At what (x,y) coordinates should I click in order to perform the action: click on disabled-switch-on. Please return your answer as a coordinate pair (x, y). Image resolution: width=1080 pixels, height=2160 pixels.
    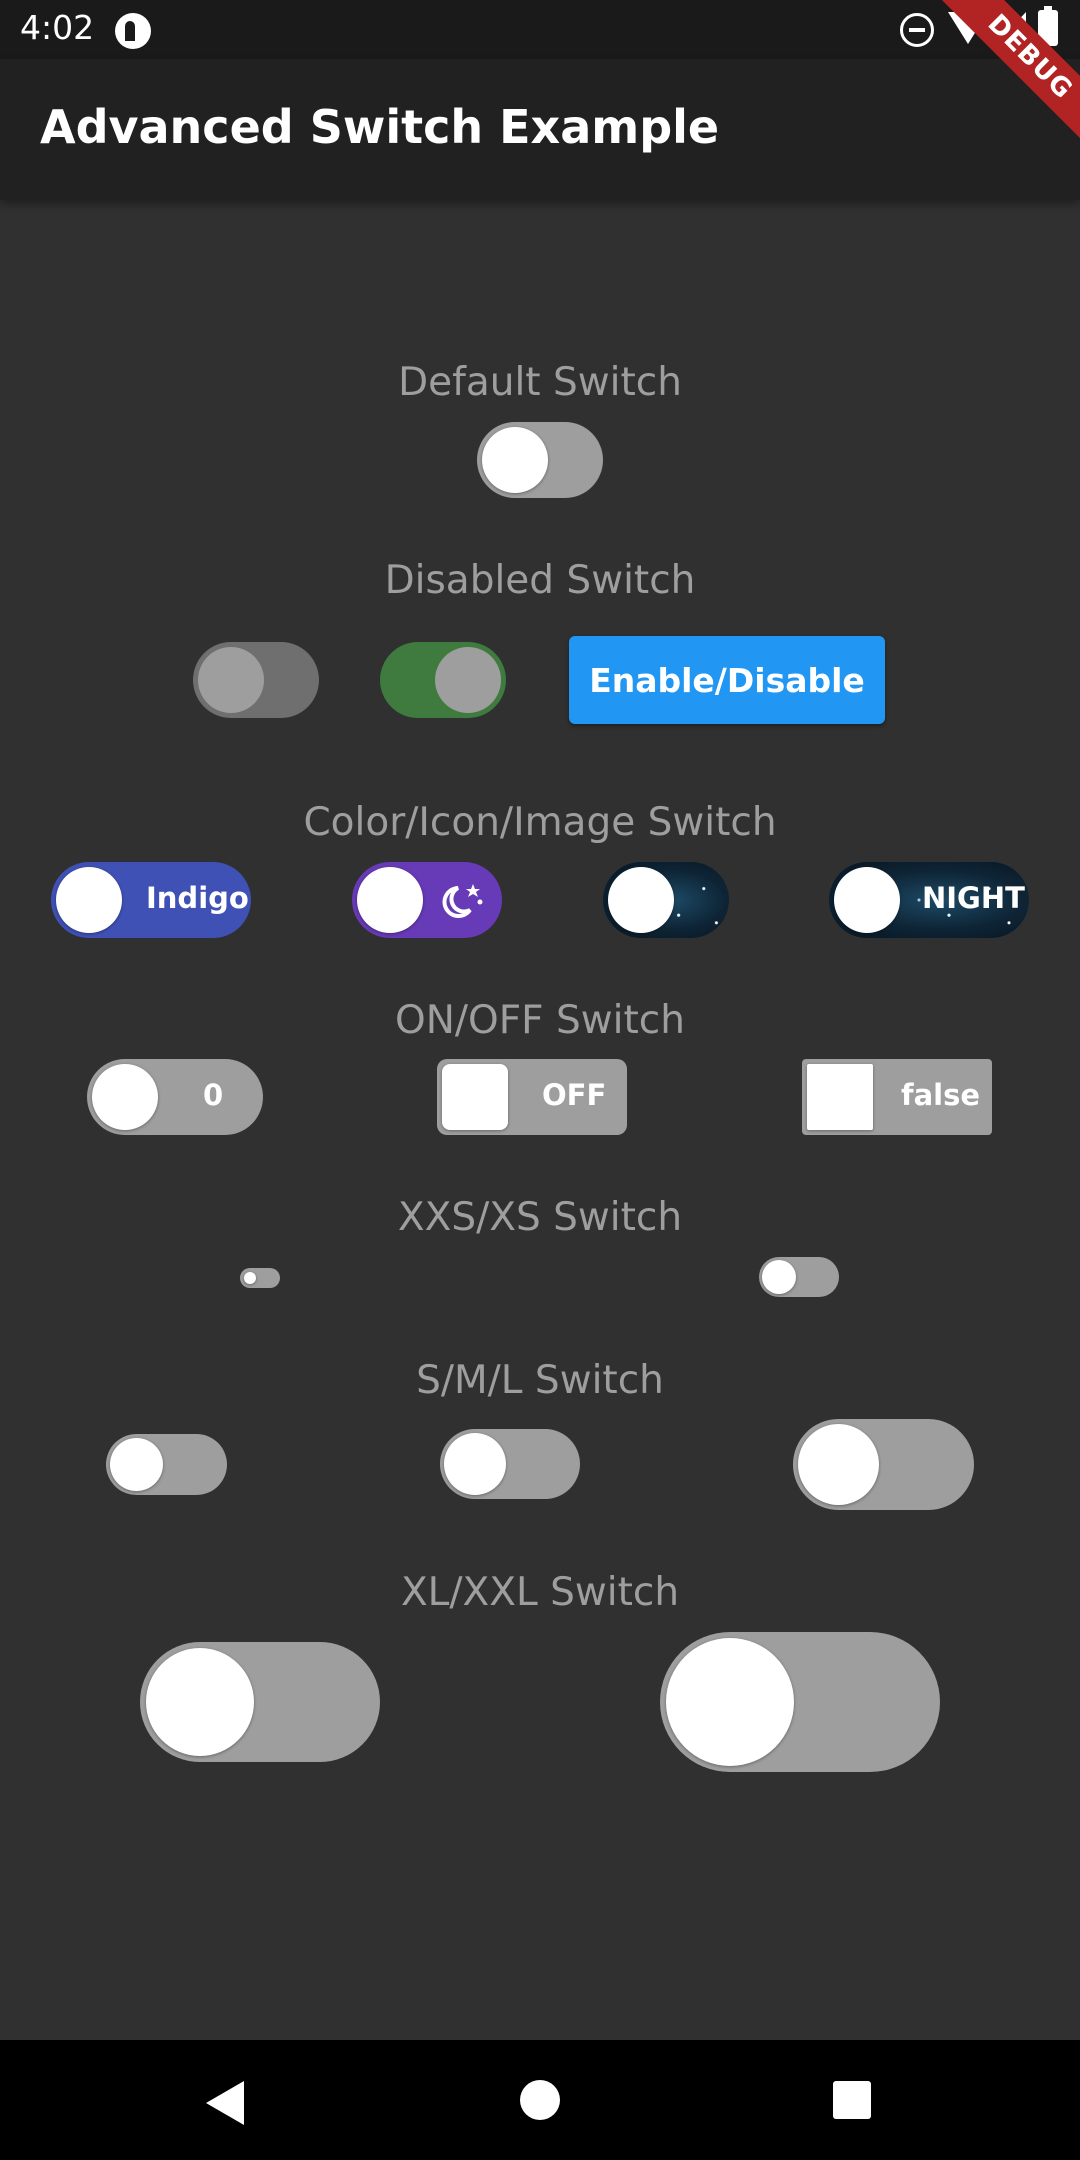
    Looking at the image, I should click on (443, 680).